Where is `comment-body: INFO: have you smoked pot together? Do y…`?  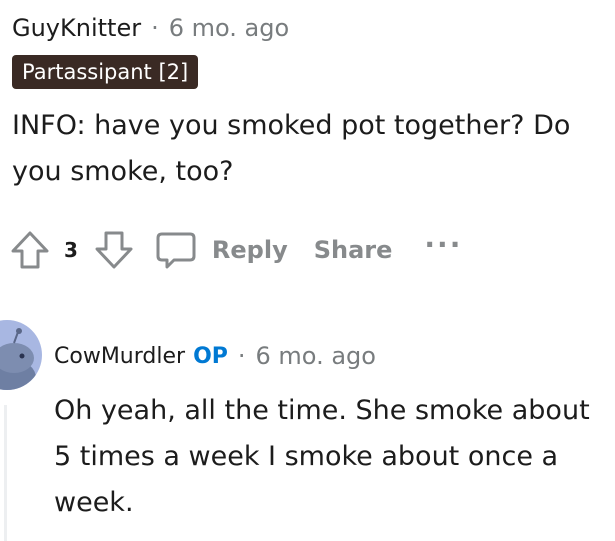
comment-body: INFO: have you smoked pot together? Do y… is located at coordinates (291, 148).